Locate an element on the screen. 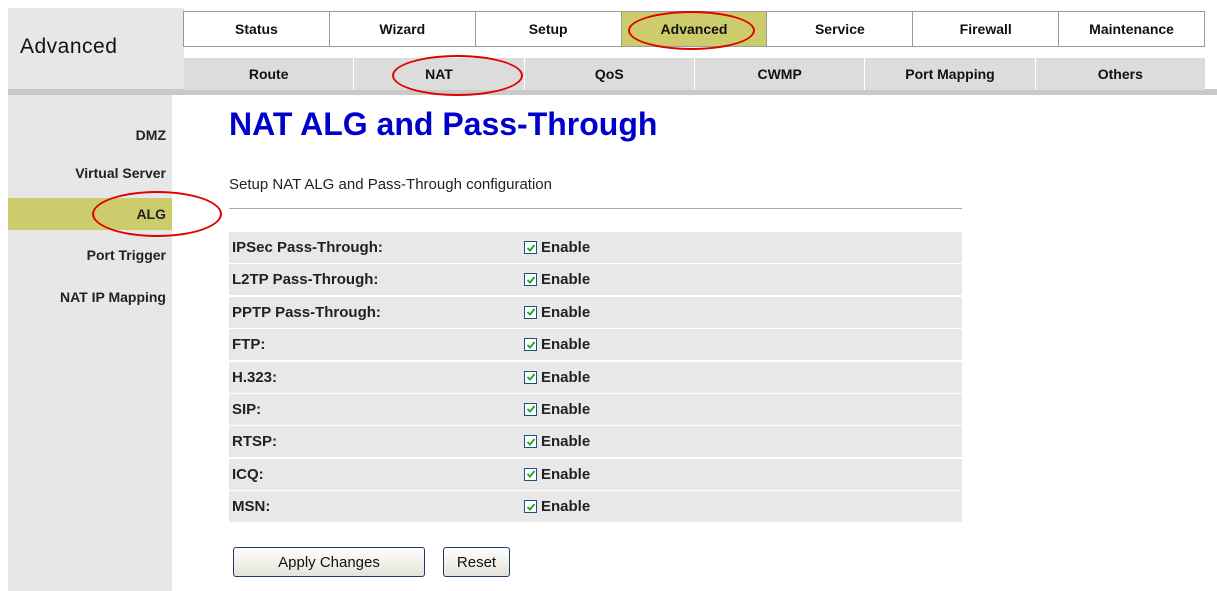 The image size is (1217, 591). icq-enable-checkbox is located at coordinates (530, 474).